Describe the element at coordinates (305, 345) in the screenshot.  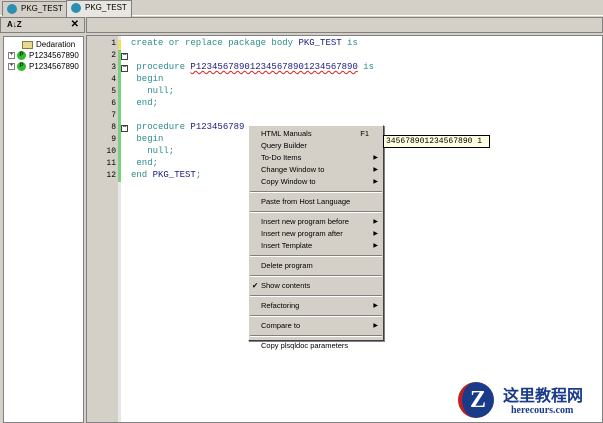
I see `menu-item-label: Copy plsqldoc parameters` at that location.